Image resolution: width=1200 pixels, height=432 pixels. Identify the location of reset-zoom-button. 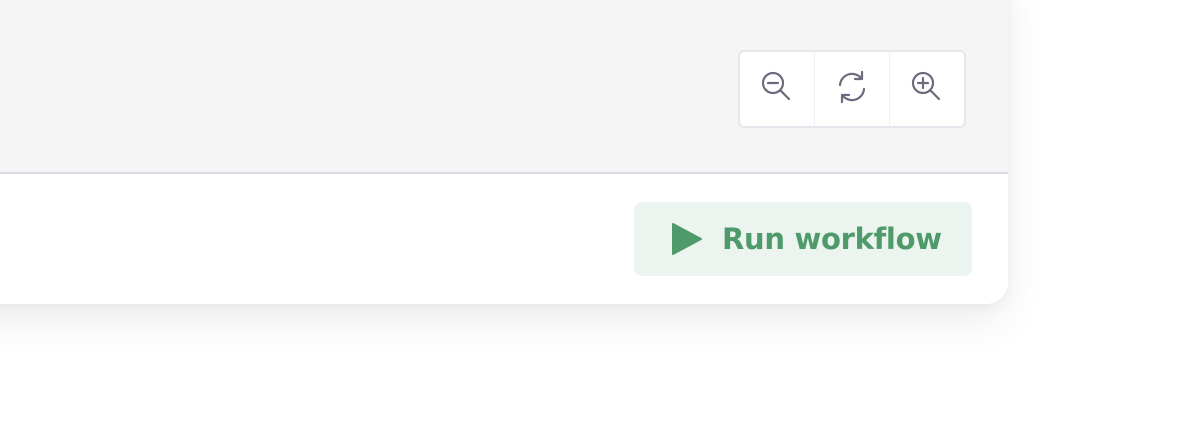
(851, 89).